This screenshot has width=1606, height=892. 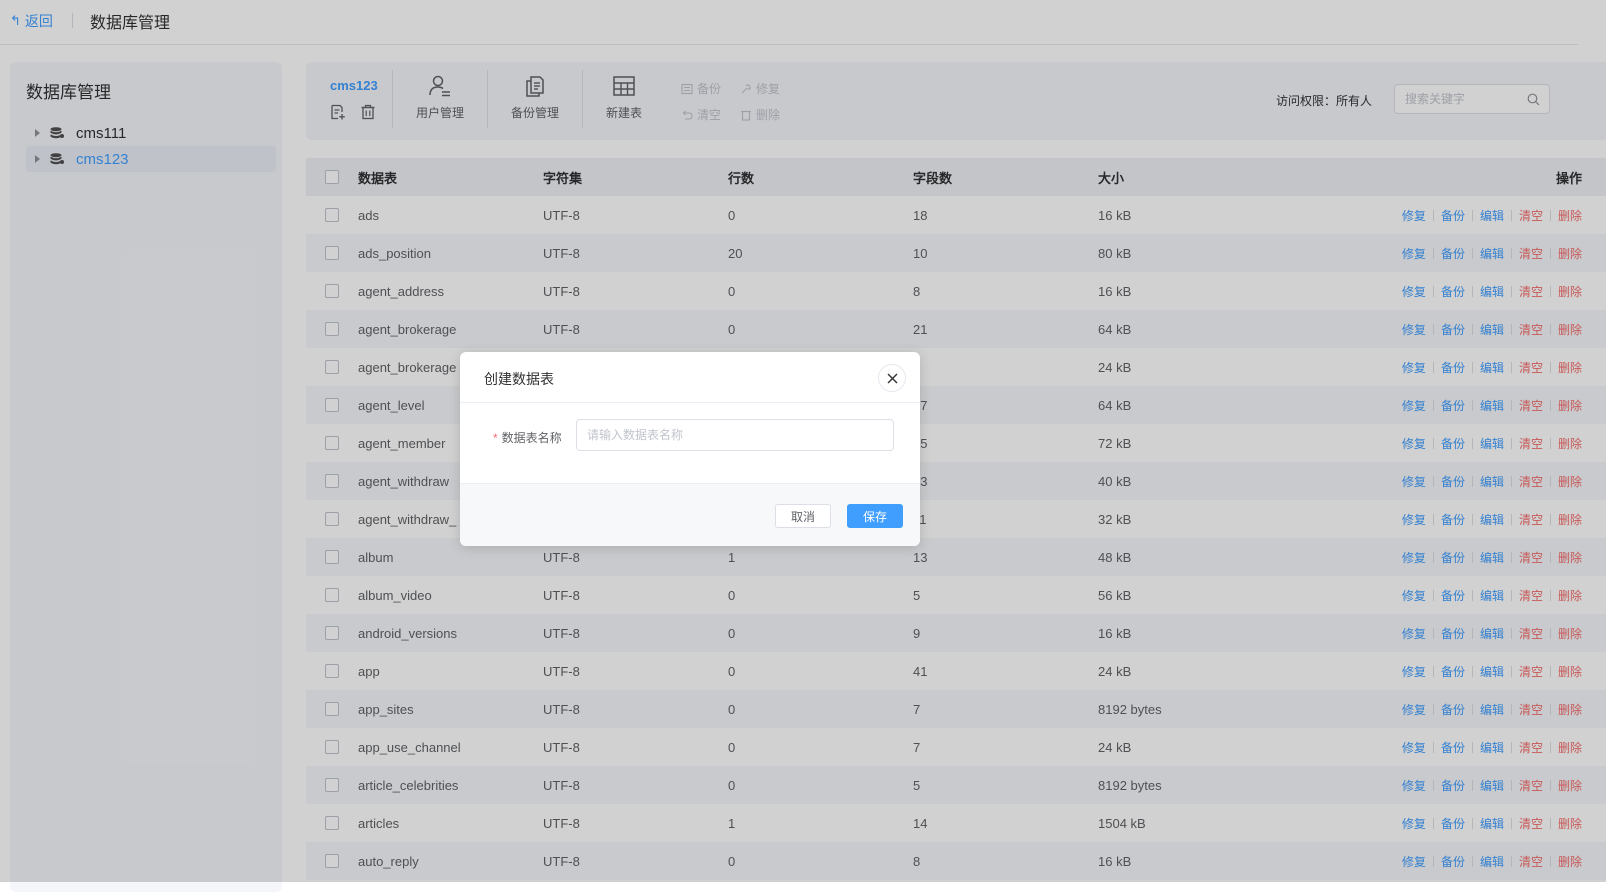 I want to click on create-table-dialog: 创建数据表 *数据表名称 取消 保存, so click(x=690, y=449).